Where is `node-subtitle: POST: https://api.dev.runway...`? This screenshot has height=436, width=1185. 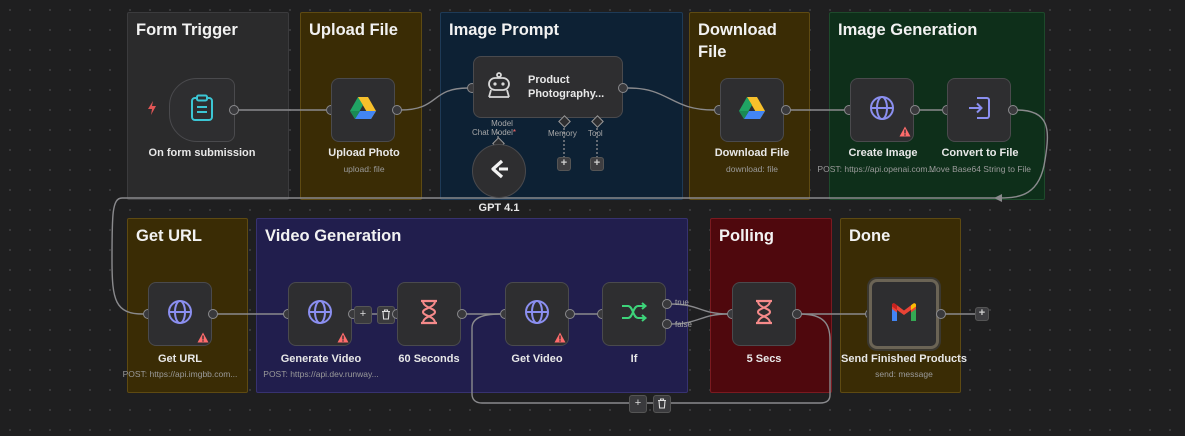 node-subtitle: POST: https://api.dev.runway... is located at coordinates (321, 374).